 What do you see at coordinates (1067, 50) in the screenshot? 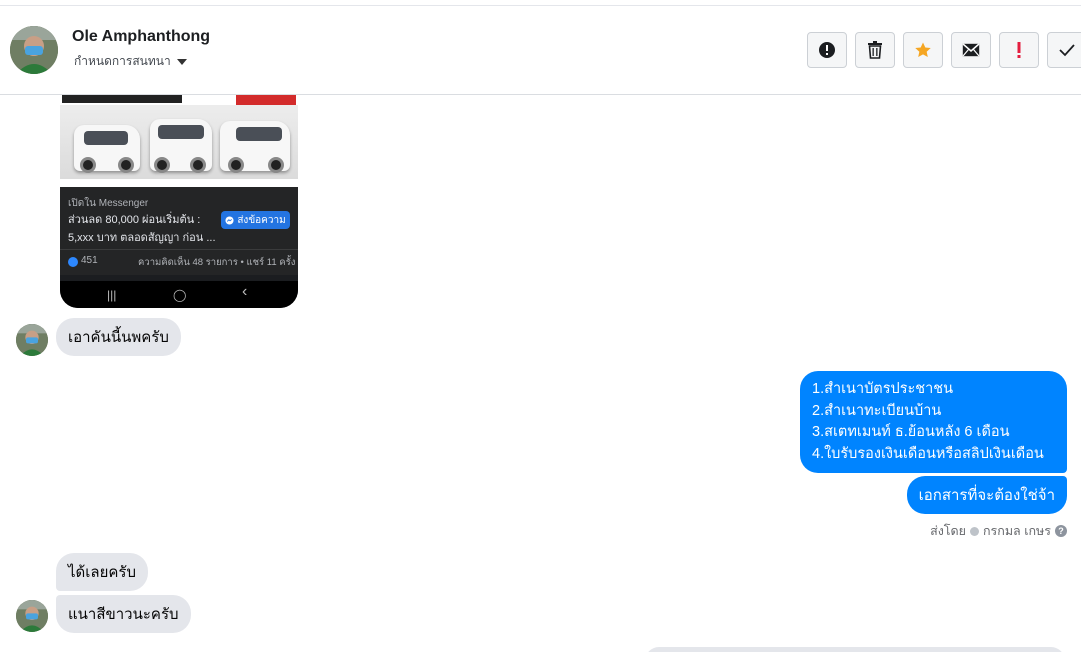
I see `check-icon` at bounding box center [1067, 50].